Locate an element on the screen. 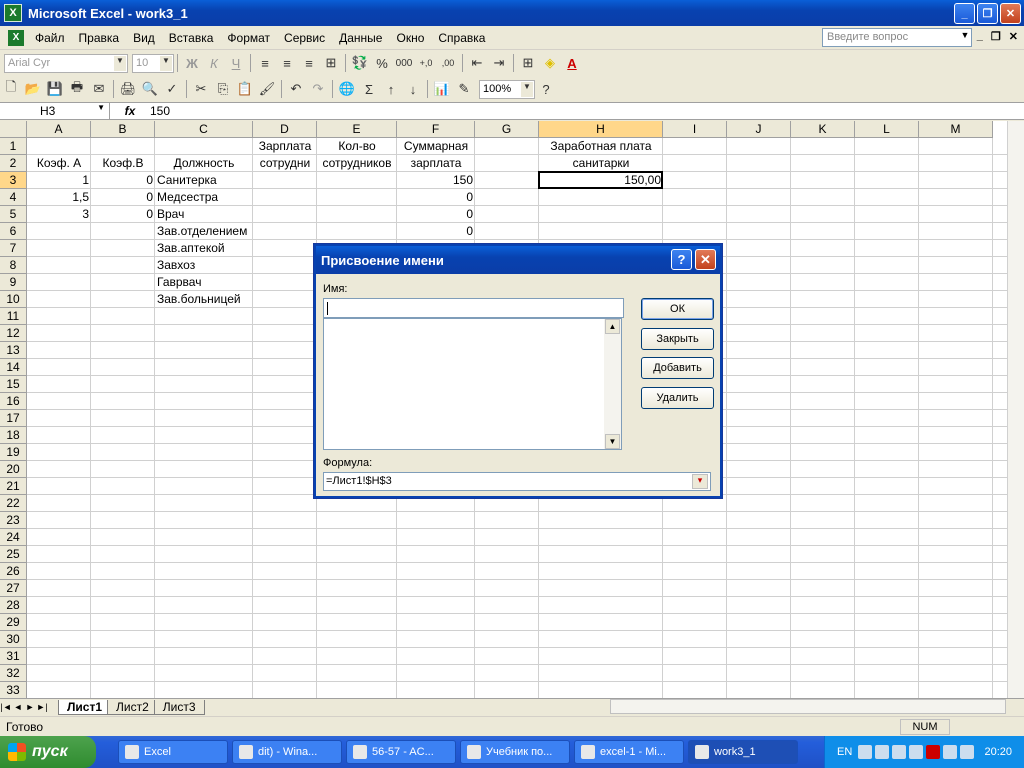  doc-minimize-button: _ is located at coordinates (980, 36).